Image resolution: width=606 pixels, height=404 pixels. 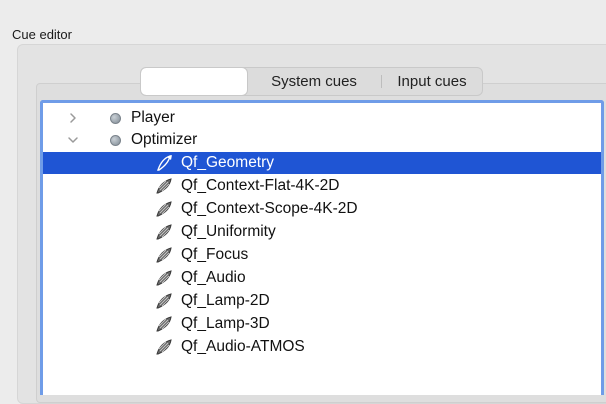 I want to click on cue-item-qf-context-scope-4k-2d: Qf_Context-Scope-4K-2D, so click(x=322, y=209).